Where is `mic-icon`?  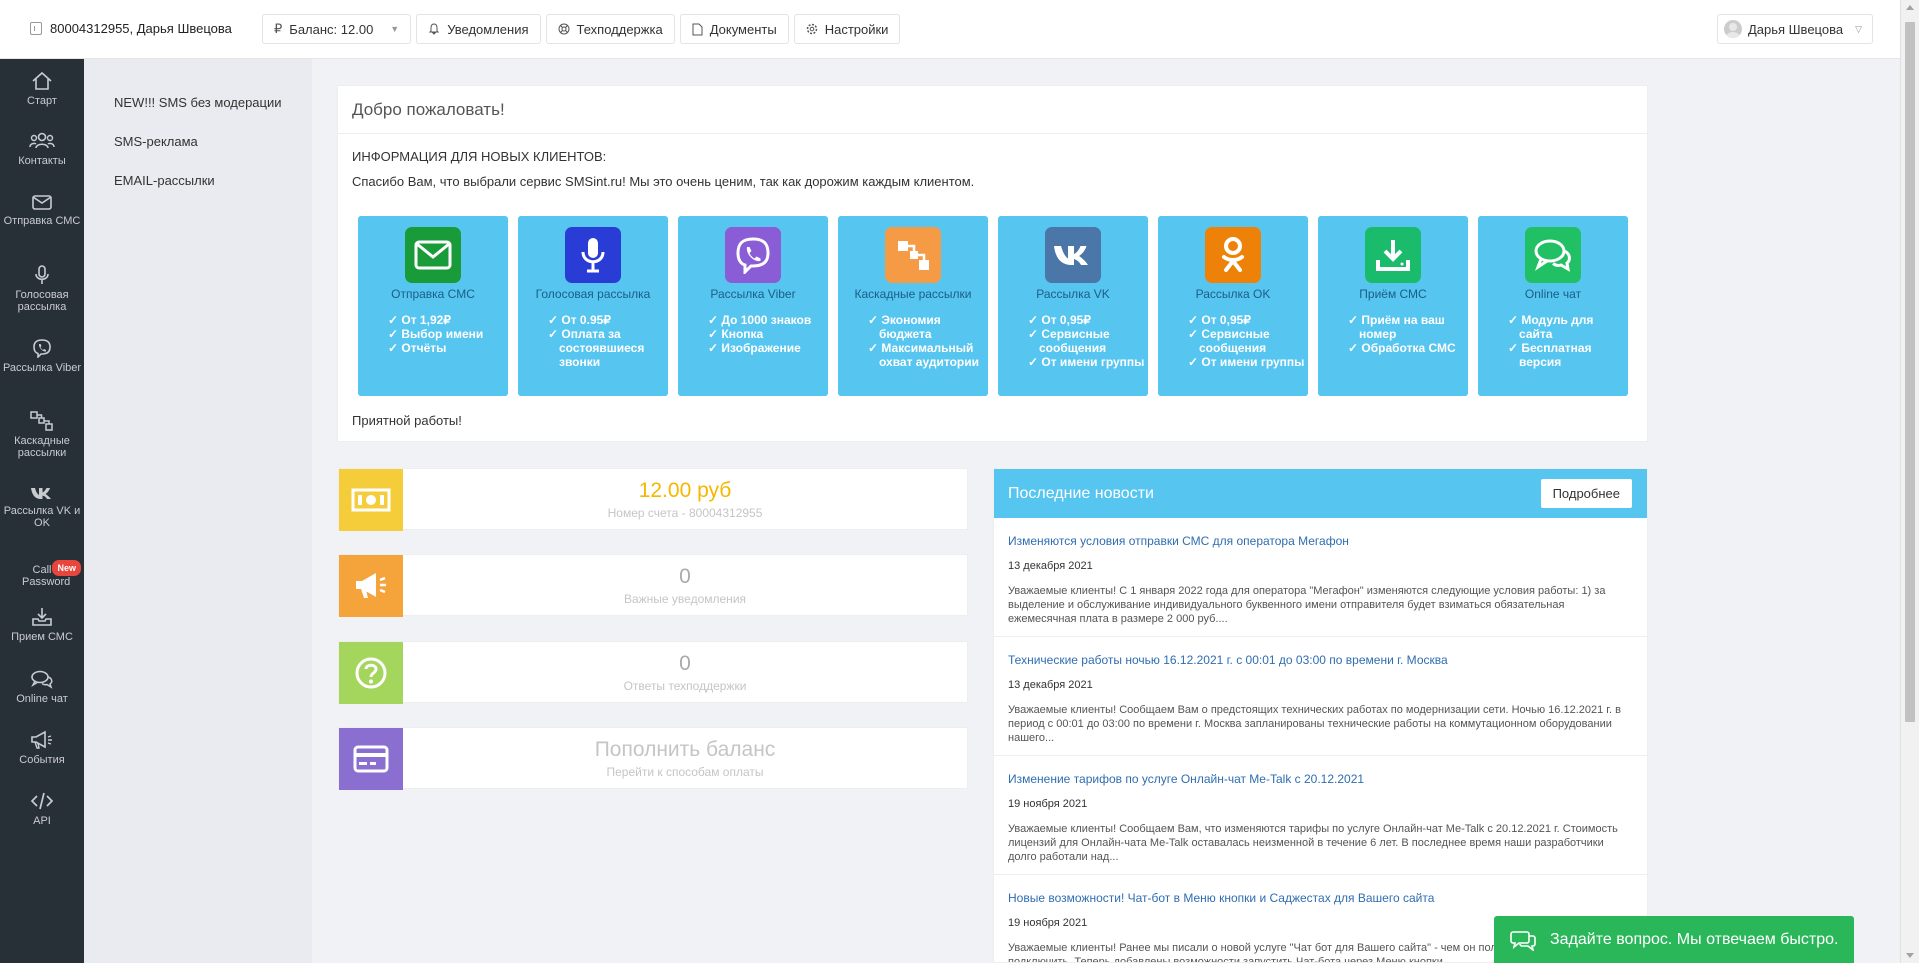
mic-icon is located at coordinates (593, 255).